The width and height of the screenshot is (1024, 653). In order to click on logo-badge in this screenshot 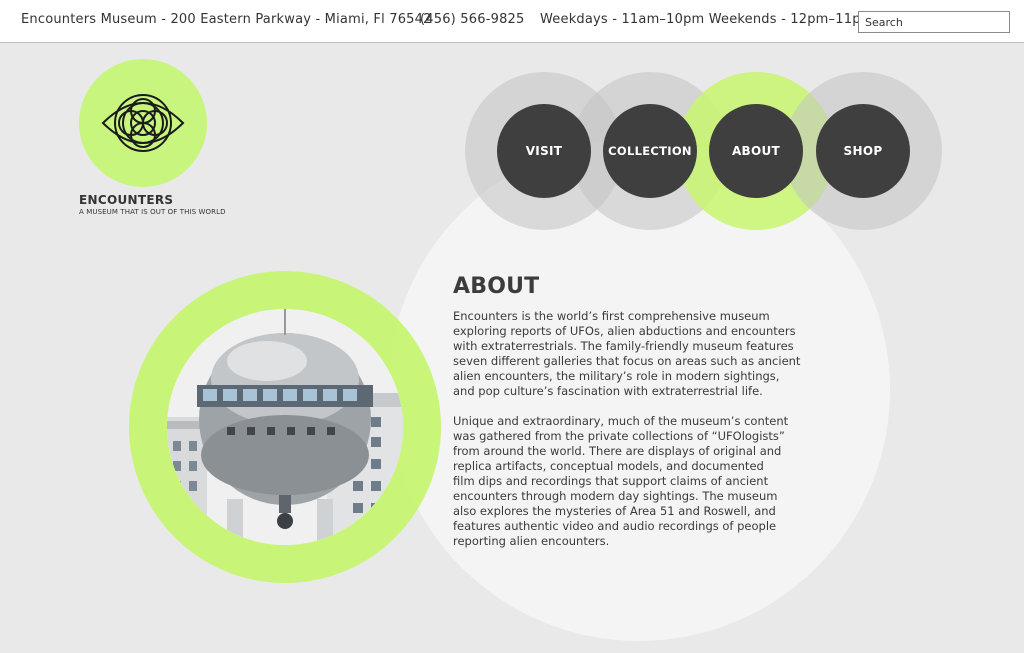, I will do `click(143, 123)`.